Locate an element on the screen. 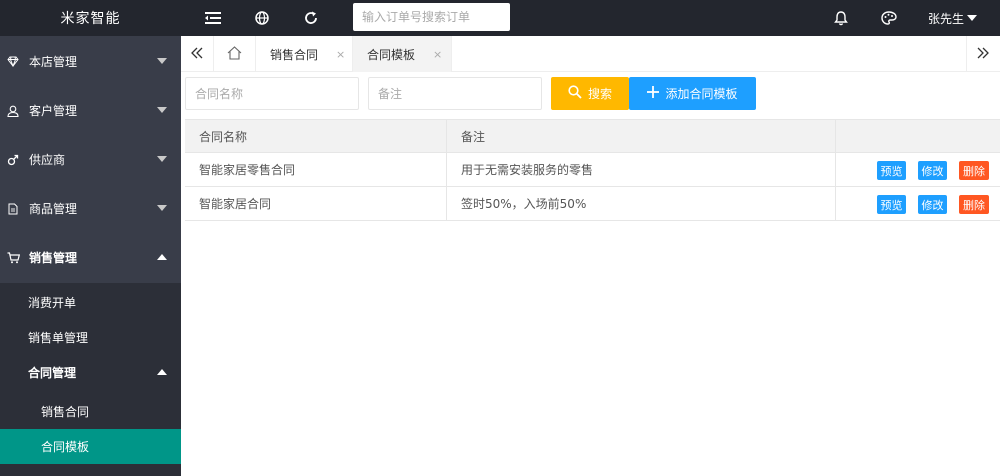 The width and height of the screenshot is (1000, 476). plus-icon is located at coordinates (653, 93).